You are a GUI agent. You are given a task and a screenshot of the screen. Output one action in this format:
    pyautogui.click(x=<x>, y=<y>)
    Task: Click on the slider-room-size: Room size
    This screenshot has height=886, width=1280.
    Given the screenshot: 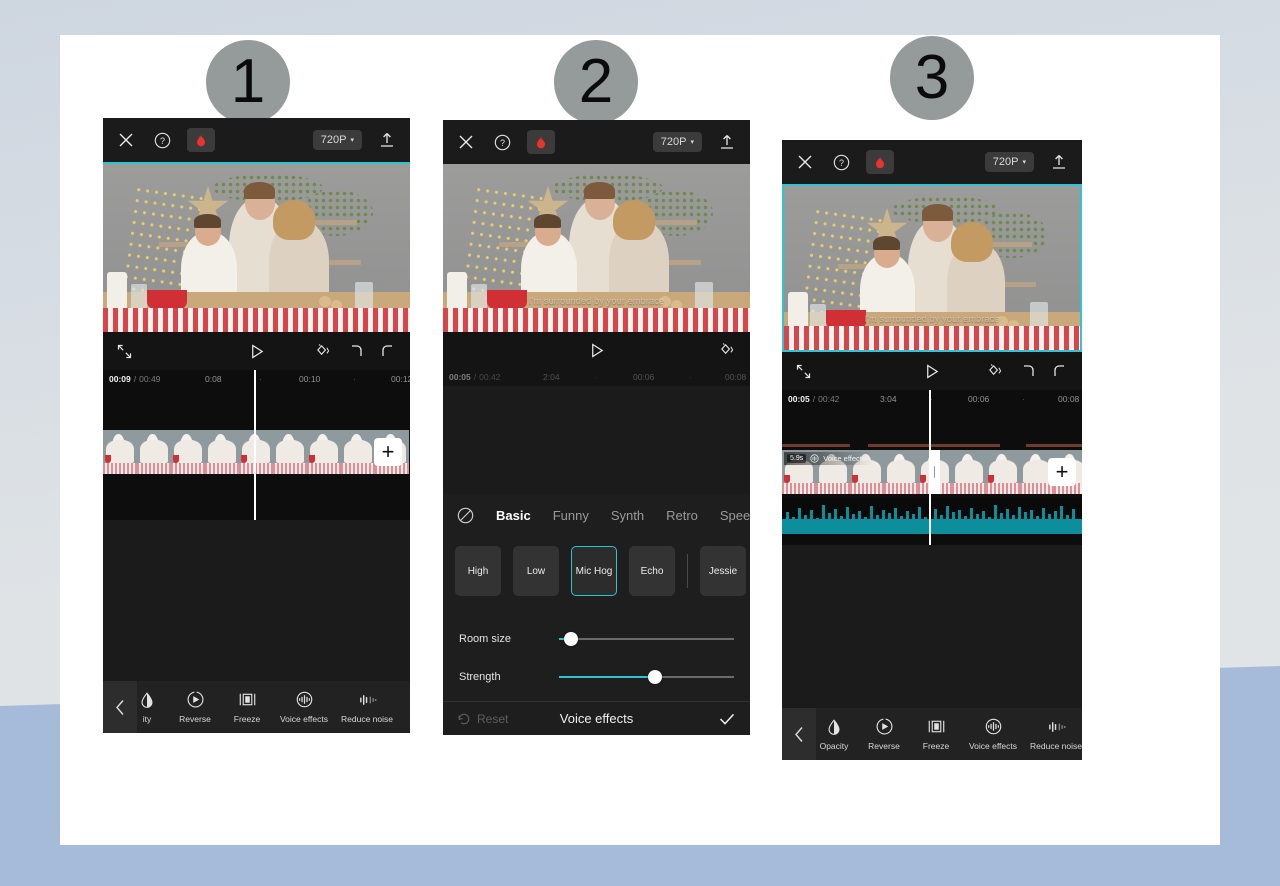 What is the action you would take?
    pyautogui.click(x=596, y=639)
    